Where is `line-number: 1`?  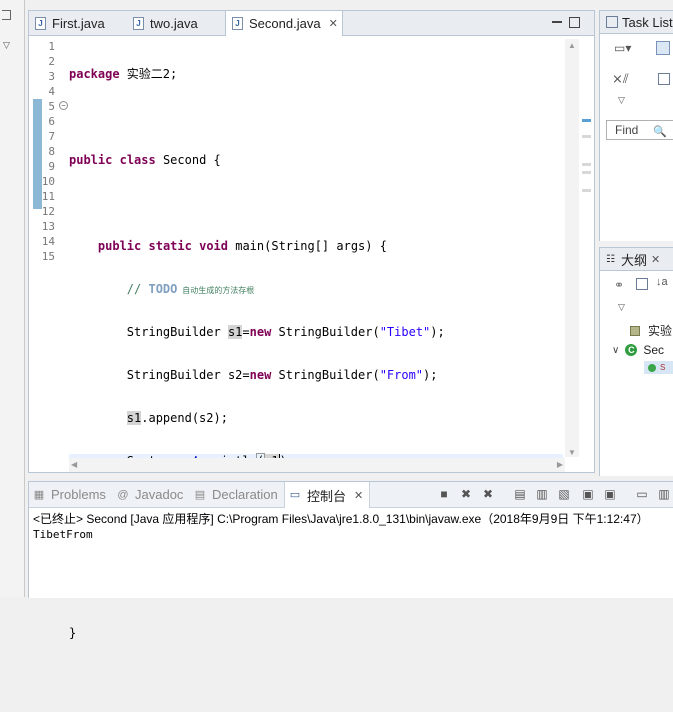 line-number: 1 is located at coordinates (51, 46).